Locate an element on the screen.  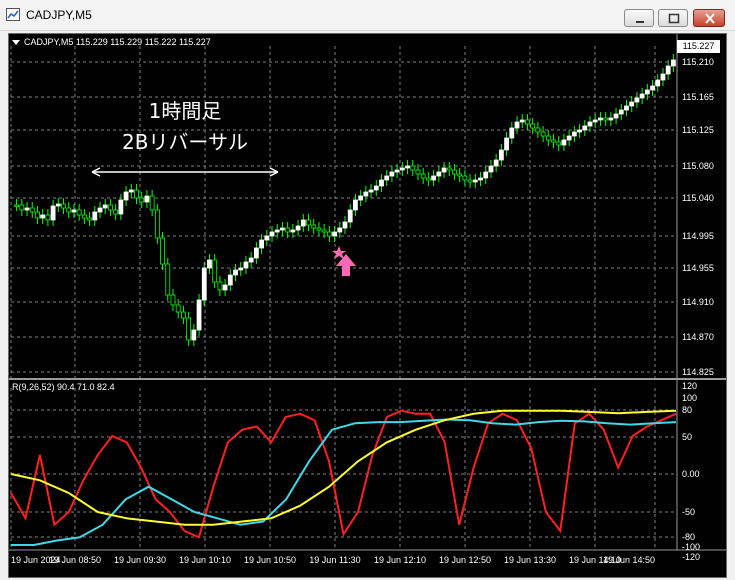
time-axis-label: 19 Jun 14:50 is located at coordinates (629, 560).